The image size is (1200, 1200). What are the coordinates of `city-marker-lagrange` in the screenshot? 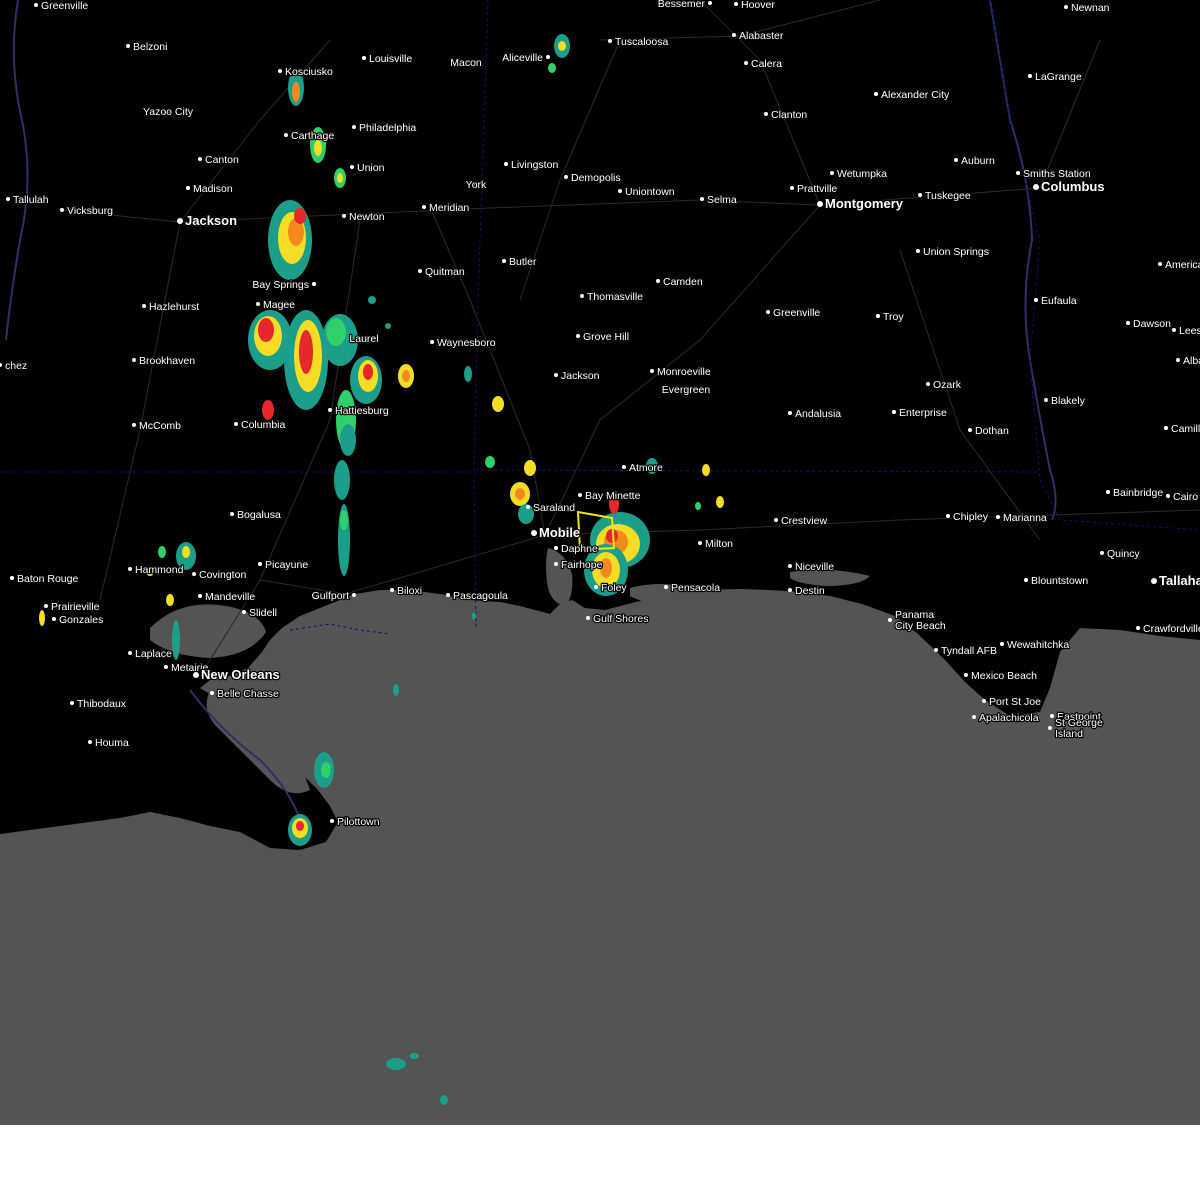 It's located at (1030, 76).